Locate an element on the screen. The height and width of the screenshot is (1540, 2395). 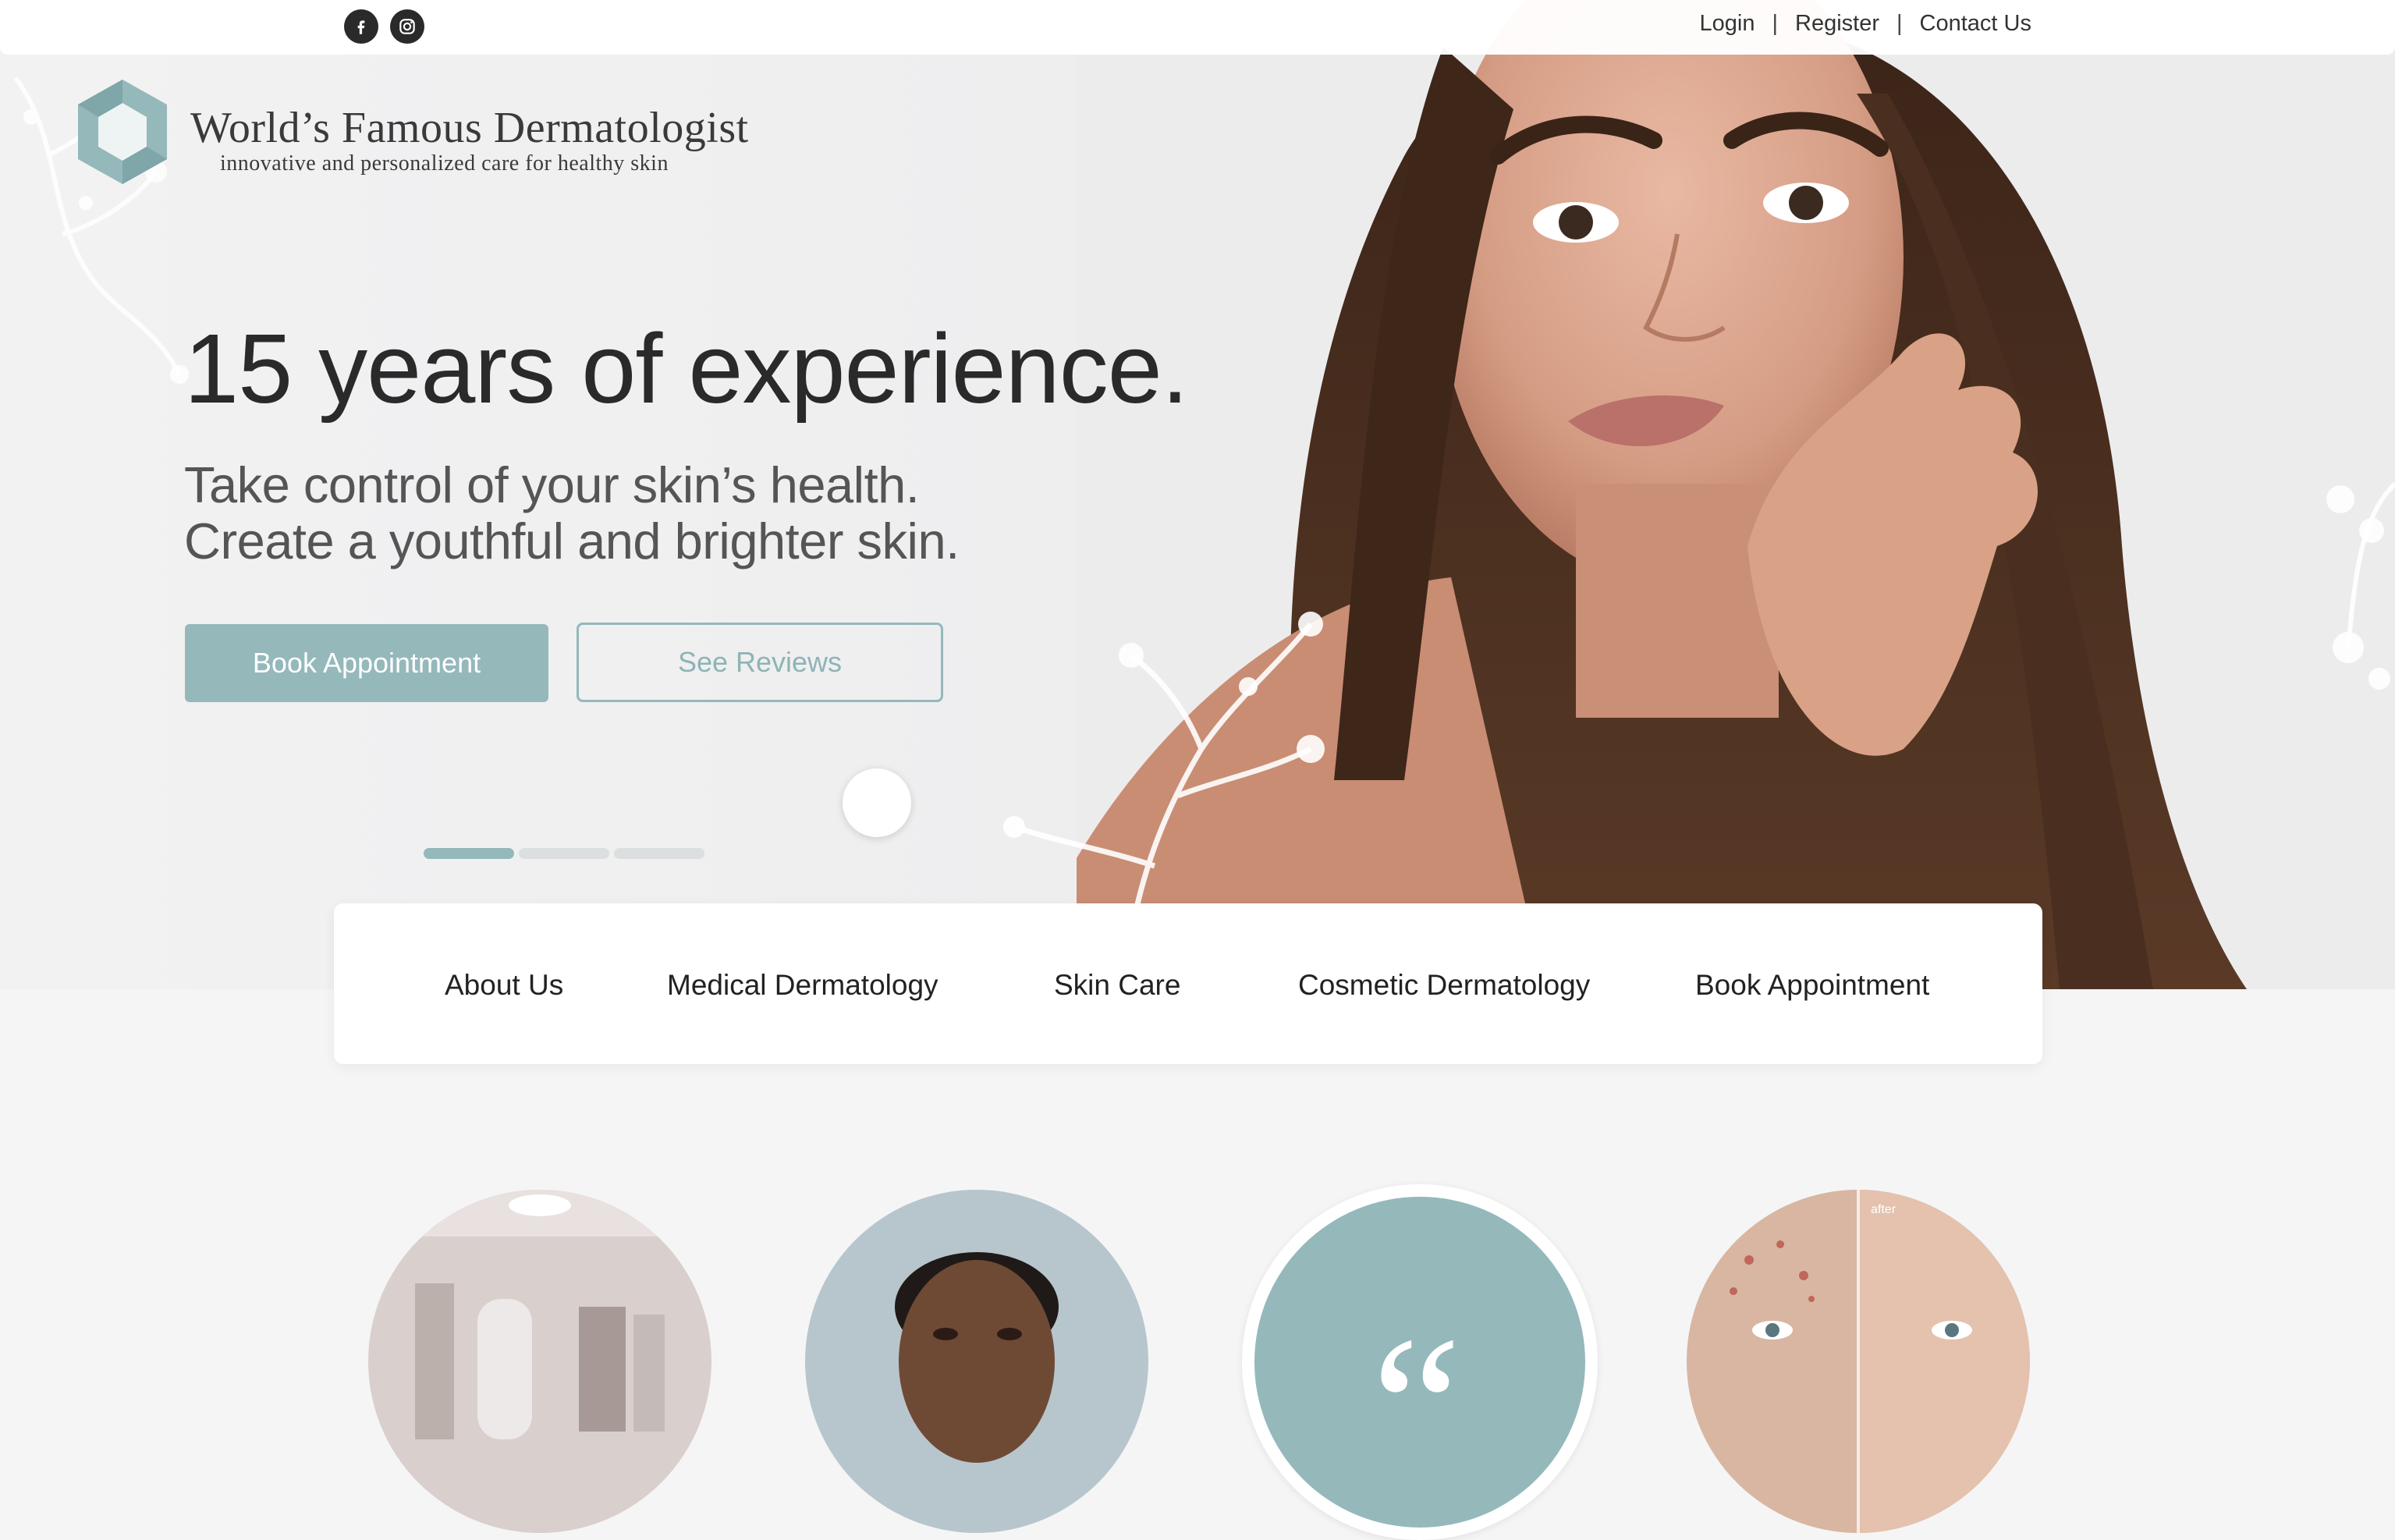
nav-item-skin-care: Skin Care is located at coordinates (1117, 985).